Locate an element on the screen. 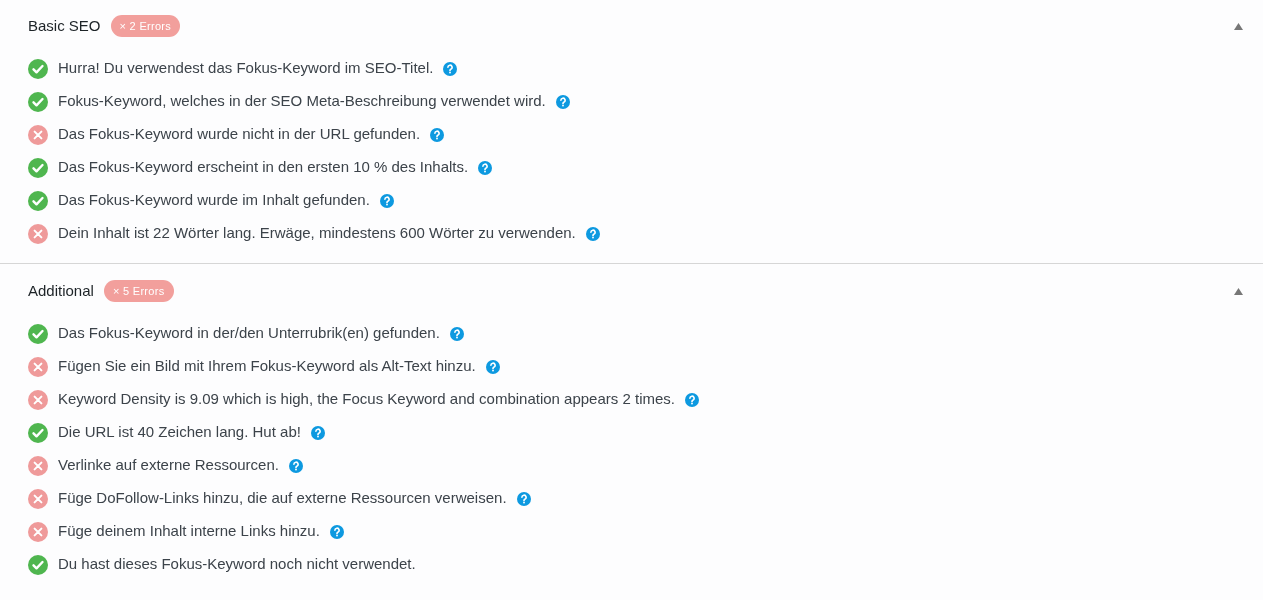 This screenshot has height=600, width=1263. check-result-text: Das Fokus-Keyword wurde nicht in der URL gefunden. is located at coordinates (239, 134).